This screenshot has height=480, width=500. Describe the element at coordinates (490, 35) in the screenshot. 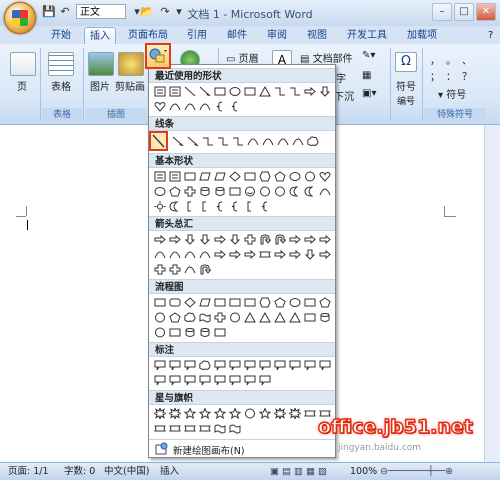

I see `help-icon: ?` at that location.